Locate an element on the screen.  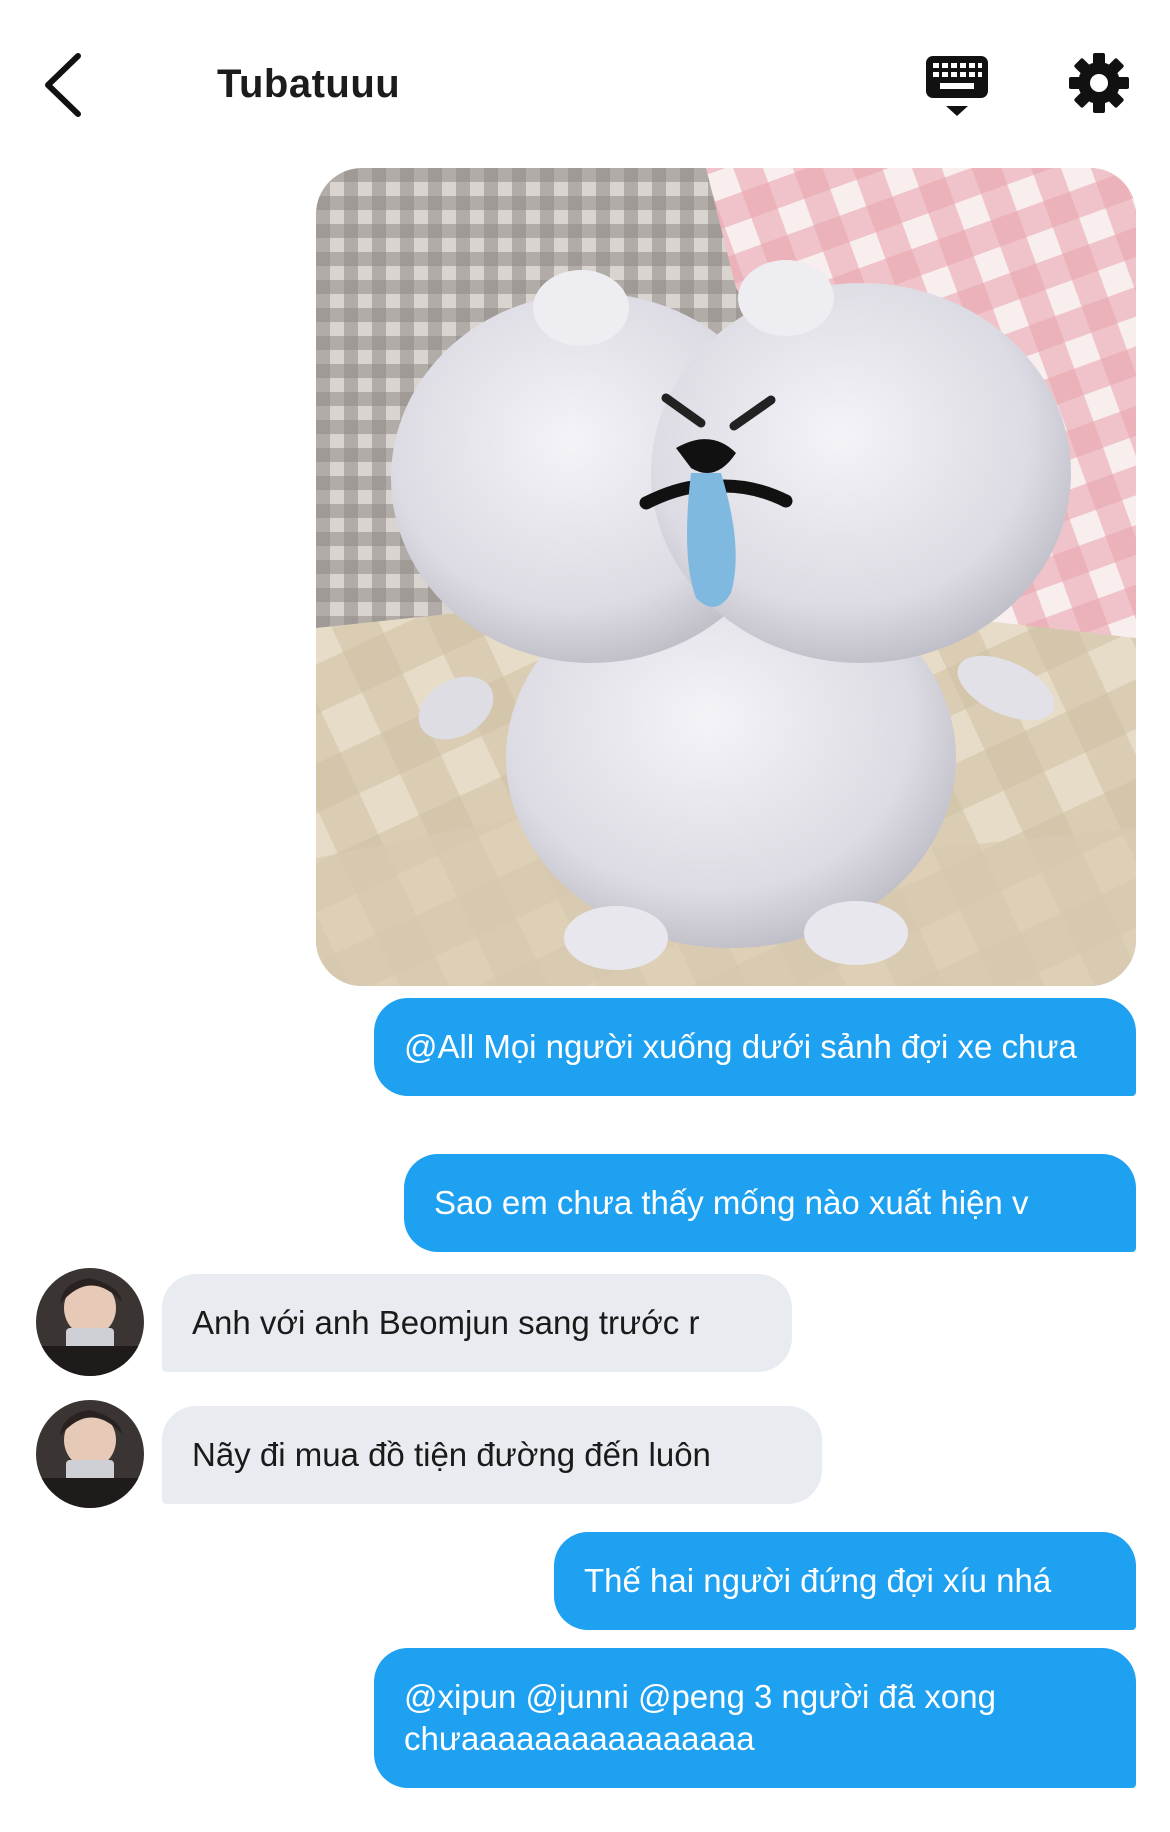
keyboard-toggle-button is located at coordinates (957, 87).